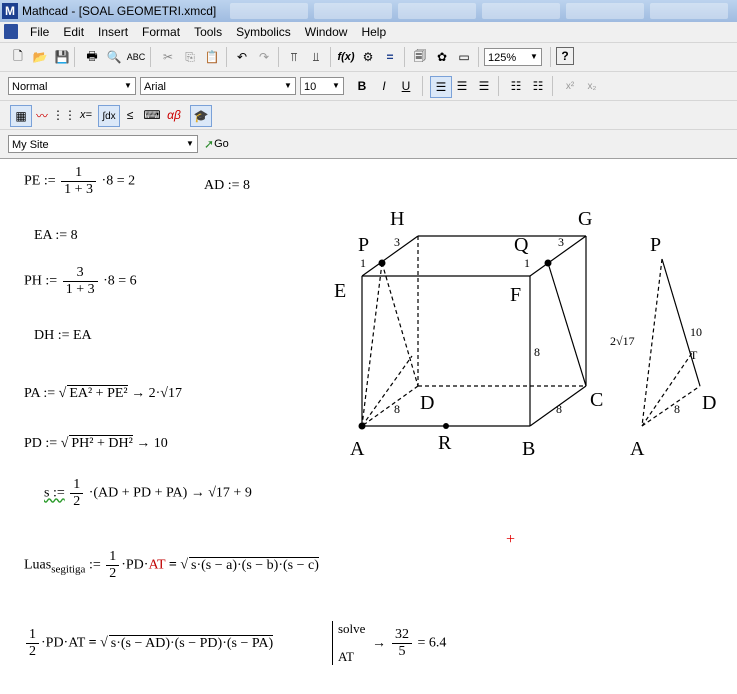 Image resolution: width=737 pixels, height=694 pixels. I want to click on align-right-icon: ☰, so click(484, 86).